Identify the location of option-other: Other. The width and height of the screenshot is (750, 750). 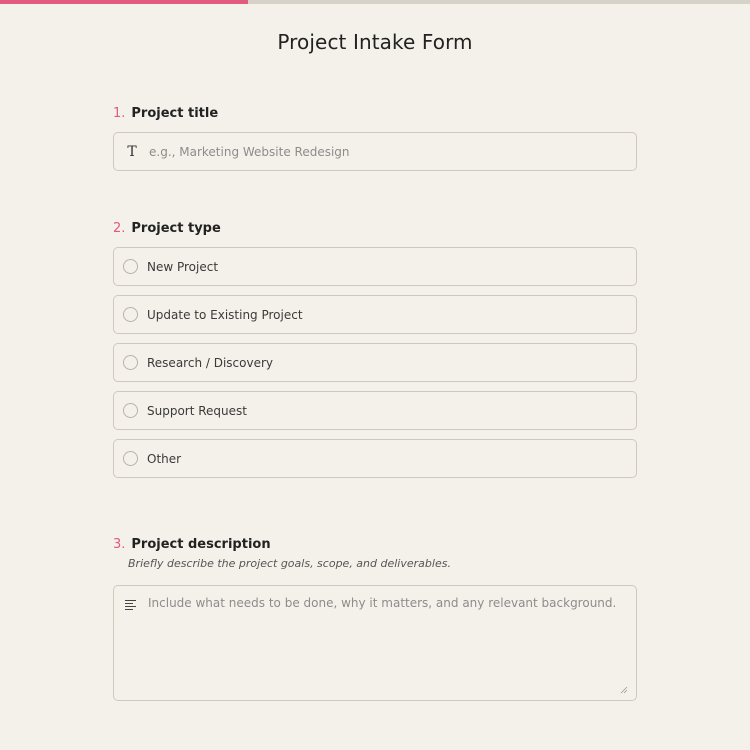
(375, 458).